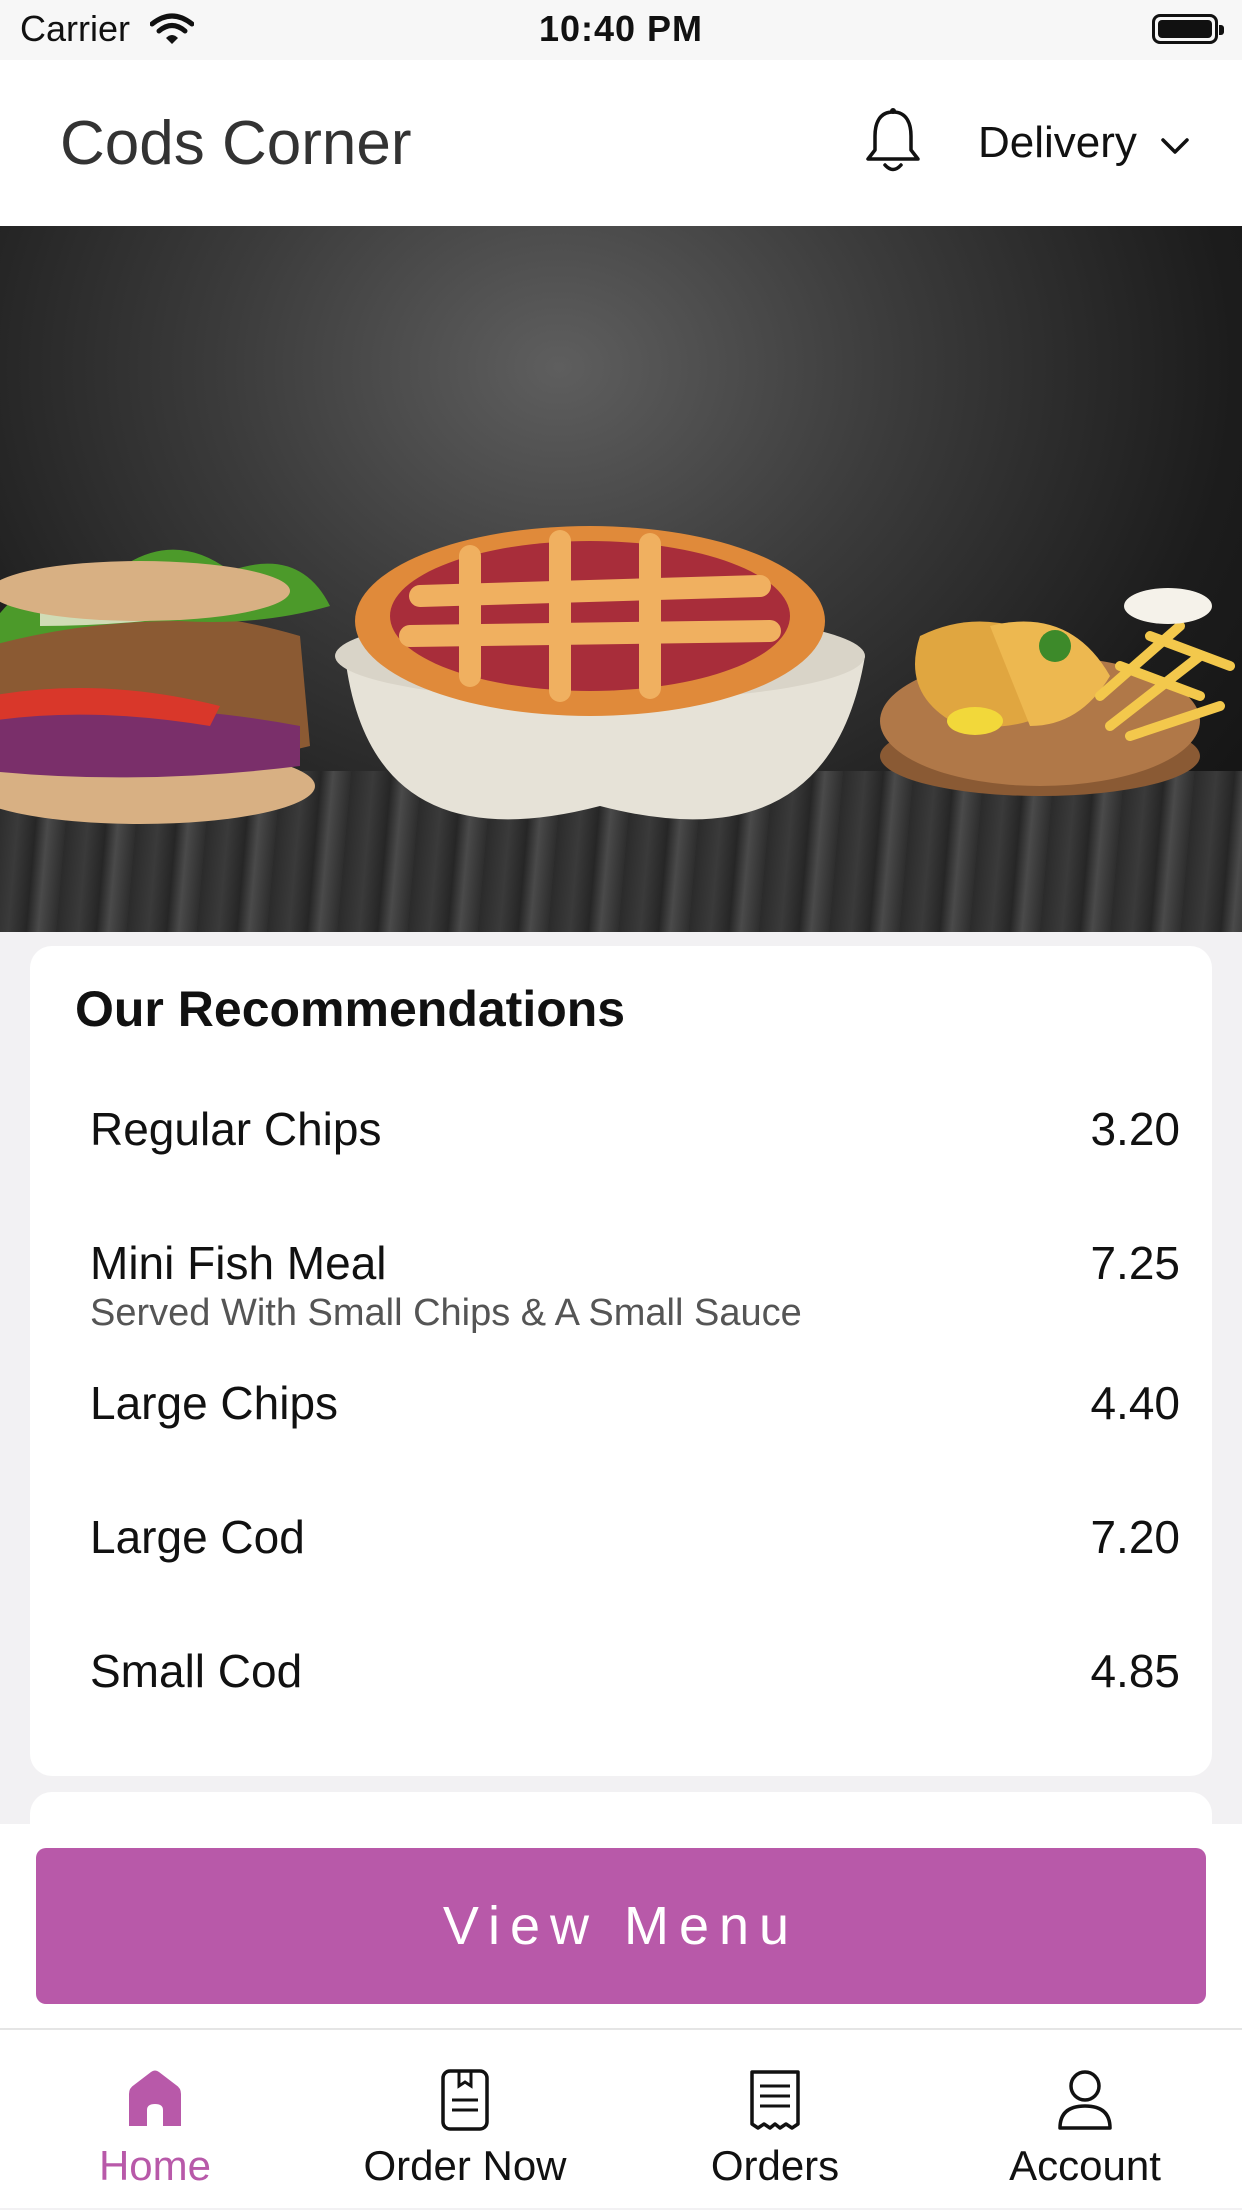 This screenshot has height=2210, width=1242. What do you see at coordinates (196, 1671) in the screenshot?
I see `item-name: Small Cod` at bounding box center [196, 1671].